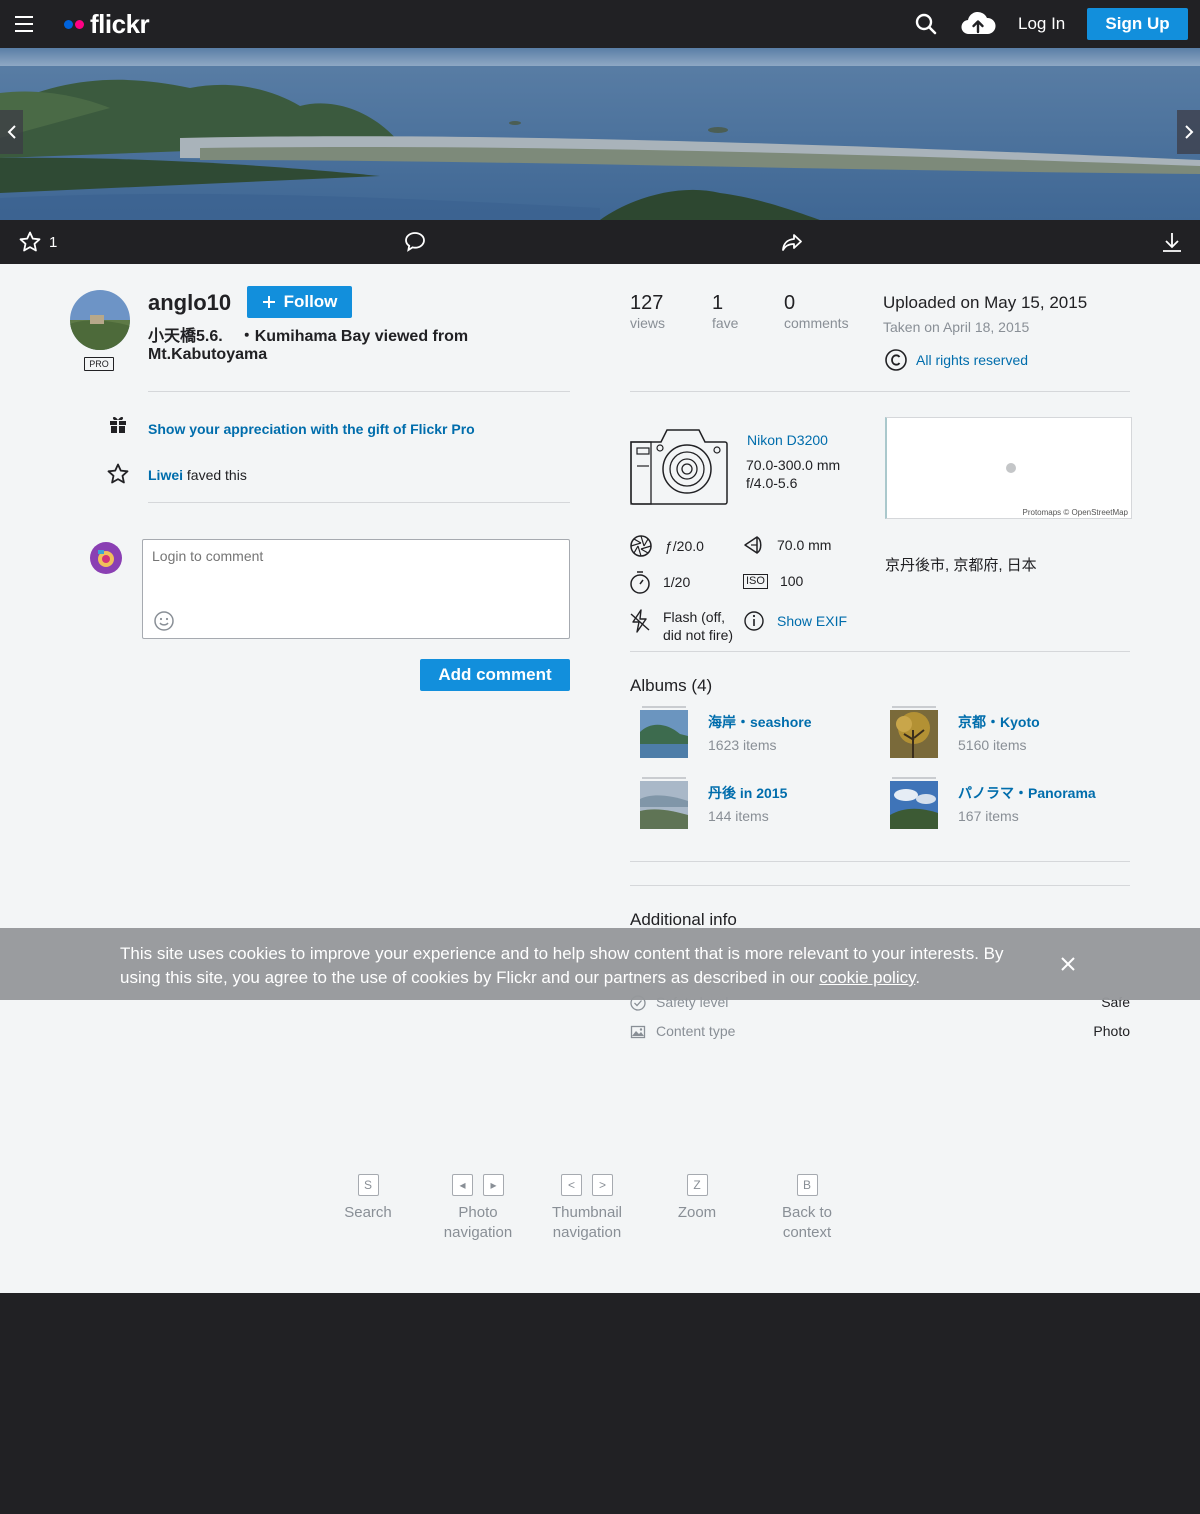 This screenshot has width=1200, height=1514. Describe the element at coordinates (602, 1185) in the screenshot. I see `shortcut-key: >` at that location.